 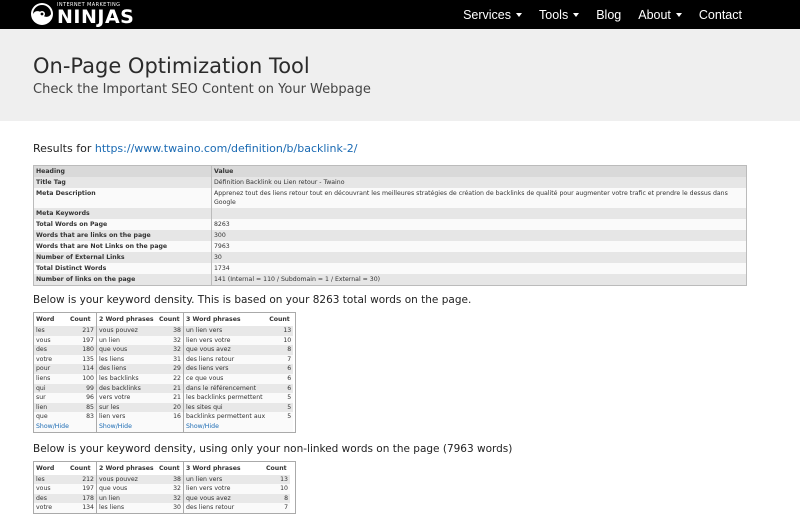 I want to click on table-row: Words that are links on the page 300, so click(x=390, y=235).